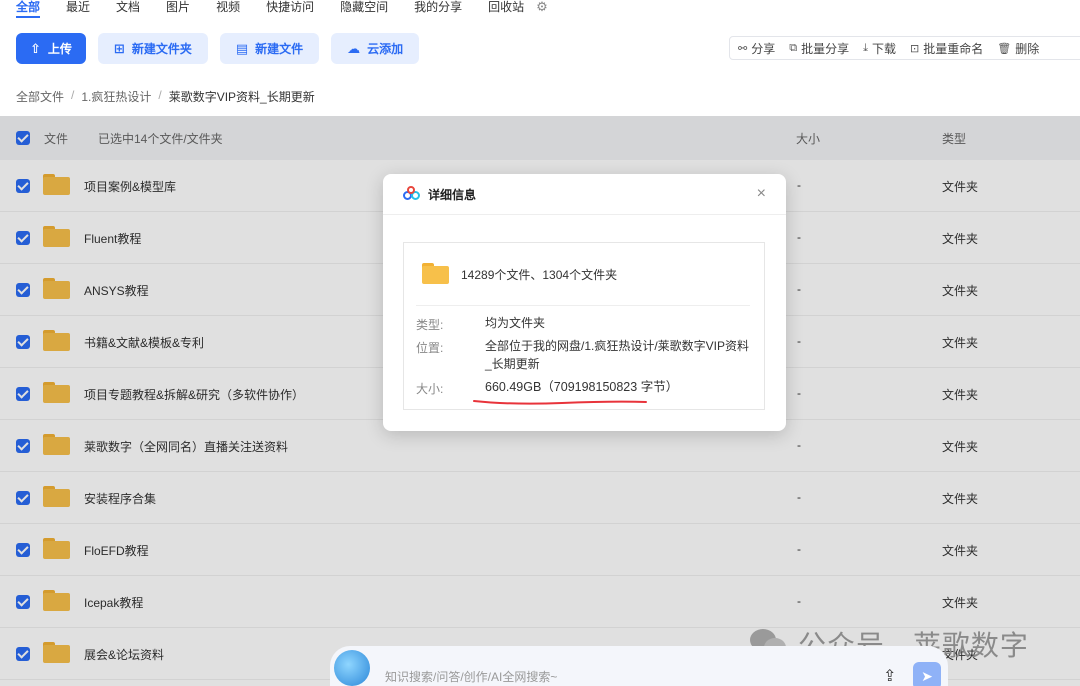 The image size is (1080, 686). Describe the element at coordinates (279, 49) in the screenshot. I see `new-file-label: 新建文件` at that location.